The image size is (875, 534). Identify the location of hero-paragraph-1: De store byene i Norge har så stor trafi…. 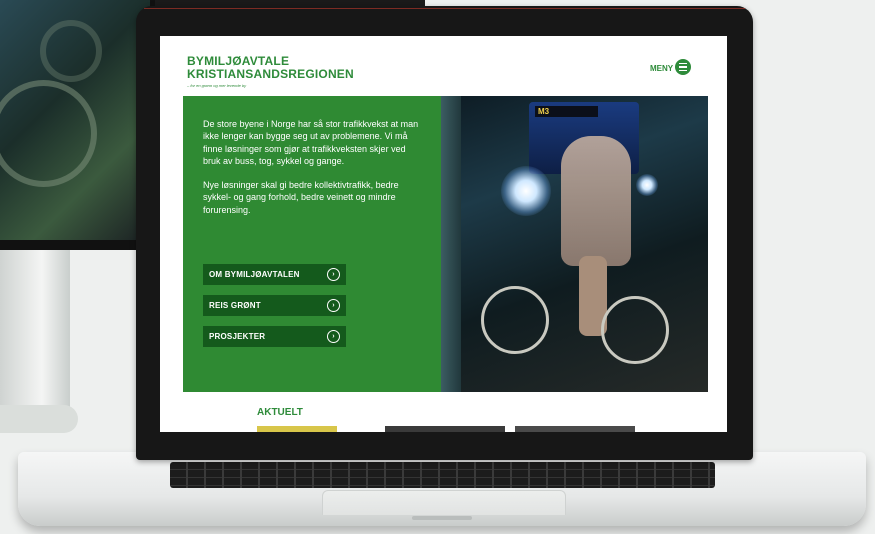
(311, 142).